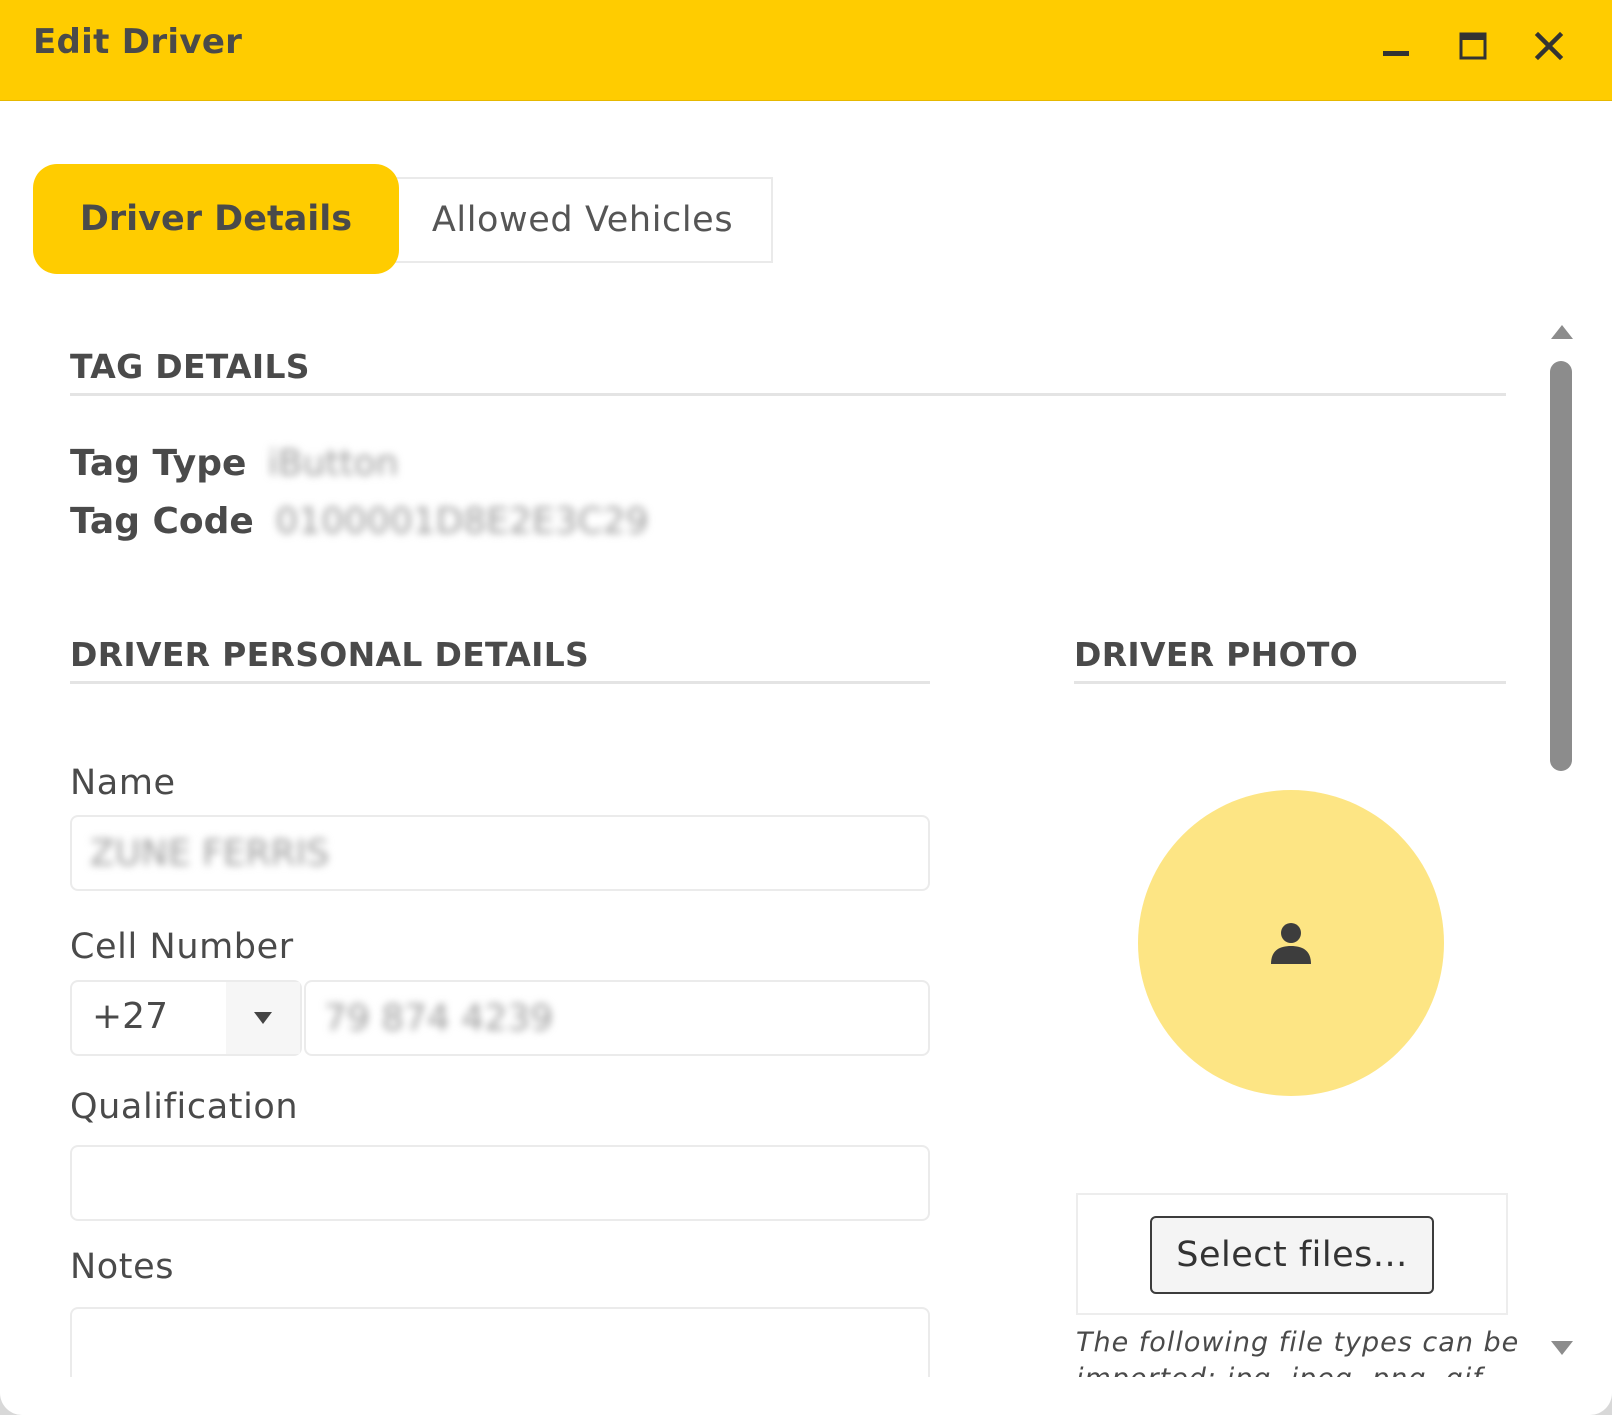 The height and width of the screenshot is (1415, 1612). Describe the element at coordinates (1216, 654) in the screenshot. I see `driver-photo-heading: DRIVER PHOTO` at that location.